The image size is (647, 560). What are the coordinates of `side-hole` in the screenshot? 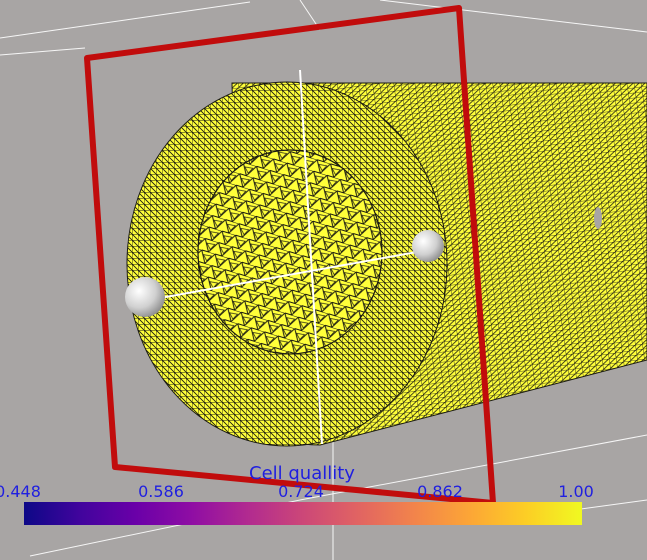 It's located at (598, 218).